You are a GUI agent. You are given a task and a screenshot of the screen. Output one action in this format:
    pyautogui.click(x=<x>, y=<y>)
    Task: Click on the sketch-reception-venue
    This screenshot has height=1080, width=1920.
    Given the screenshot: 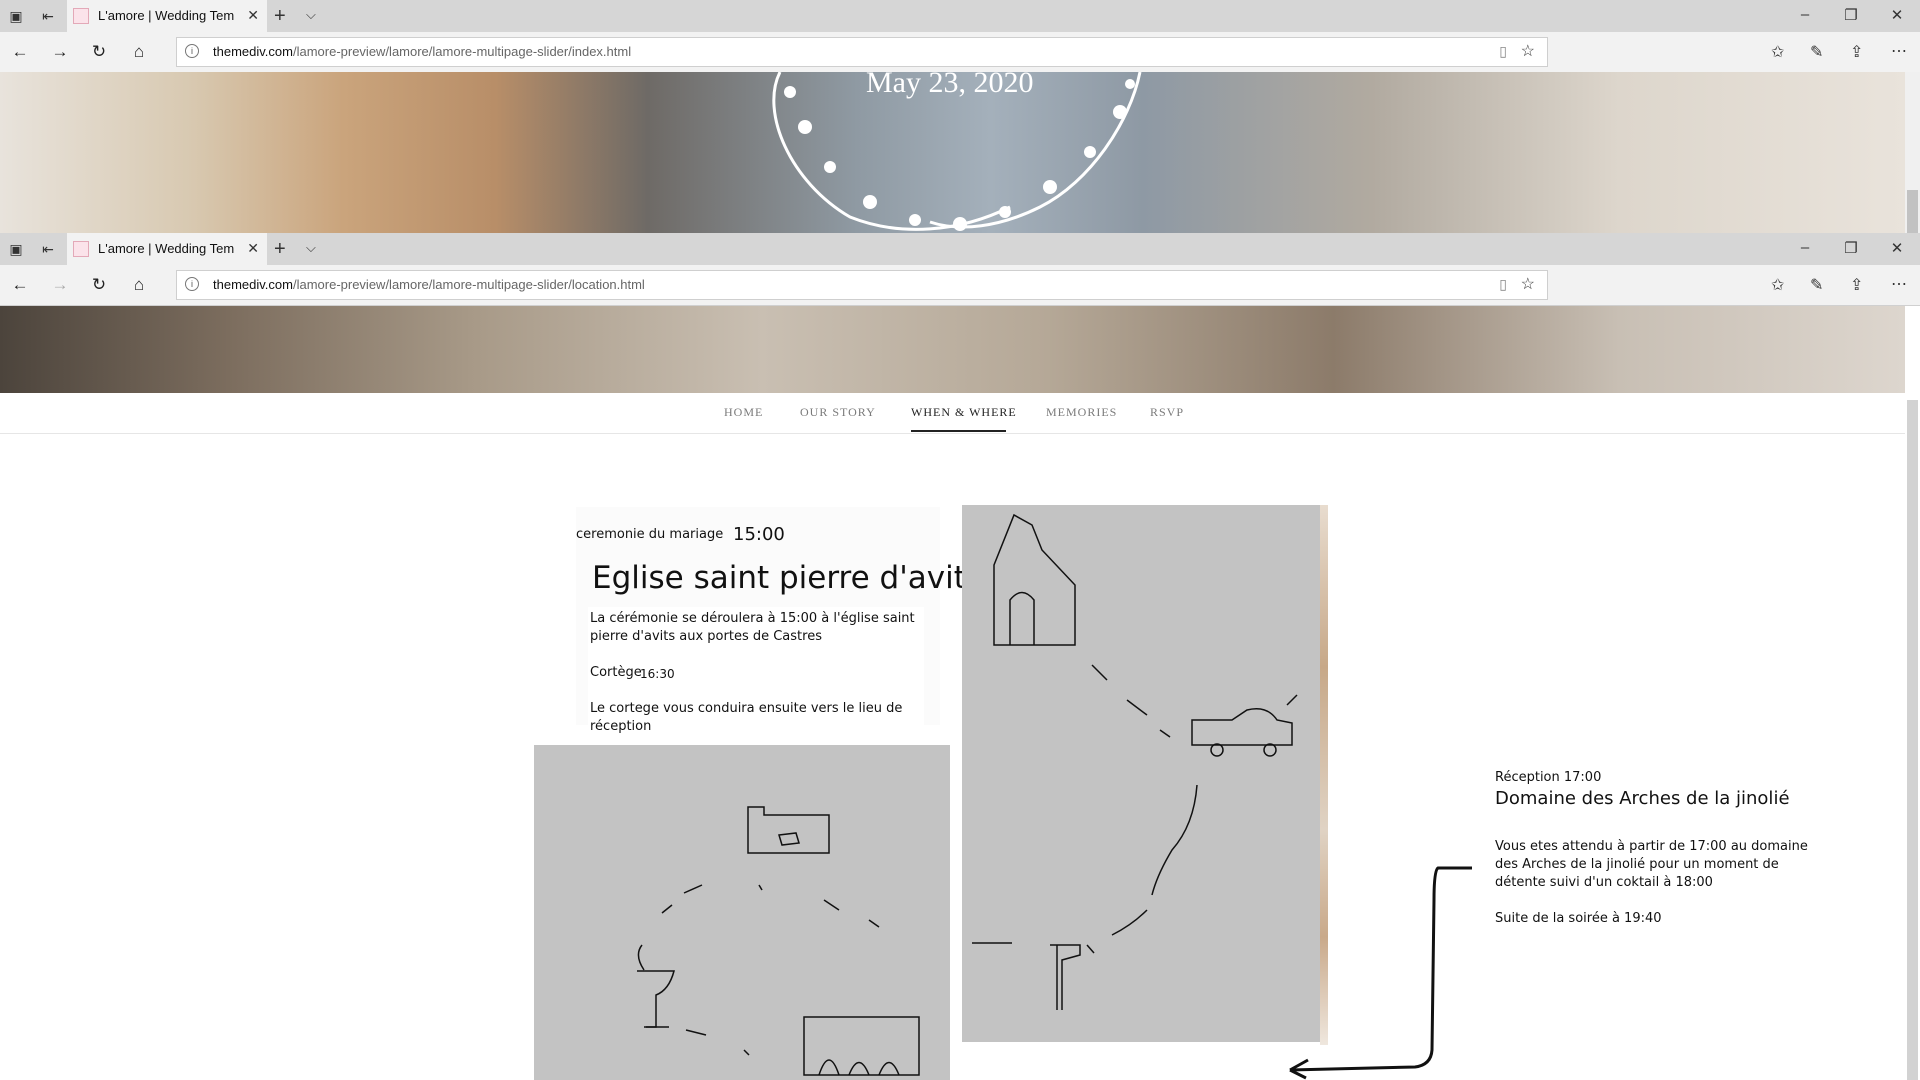 What is the action you would take?
    pyautogui.click(x=742, y=912)
    